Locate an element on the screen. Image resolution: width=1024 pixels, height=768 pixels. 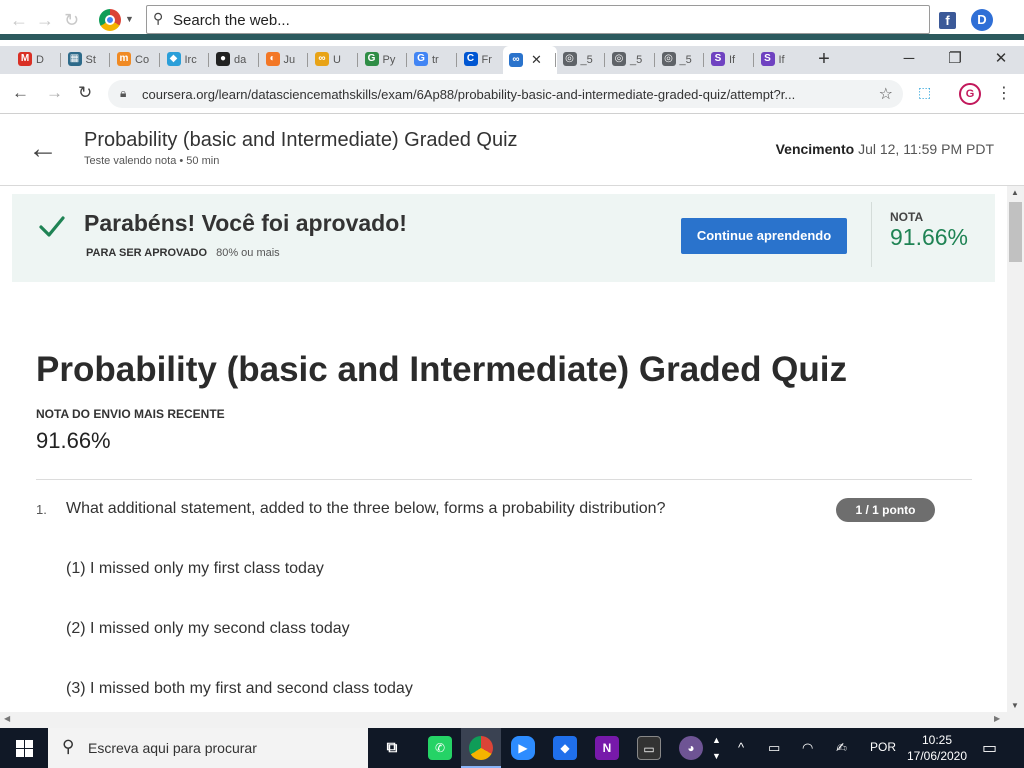
tab-label: If is located at coordinates (781, 60).